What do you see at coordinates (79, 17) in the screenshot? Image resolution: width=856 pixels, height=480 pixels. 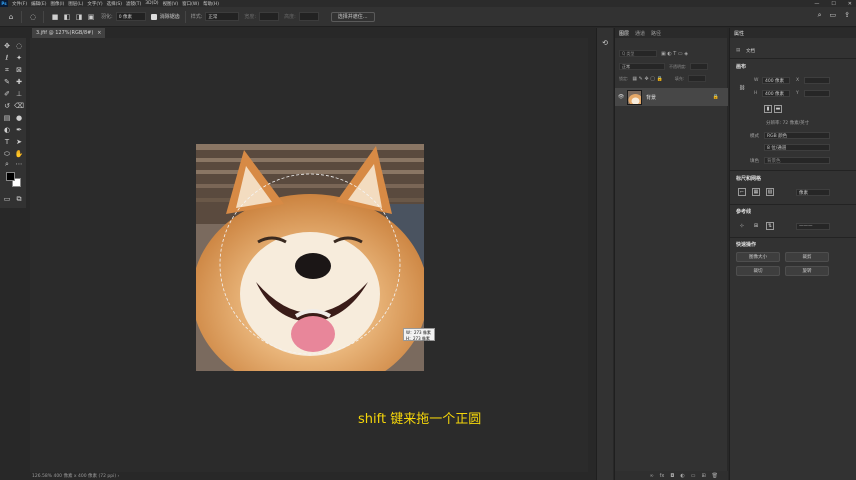 I see `subtract-selection-icon: ◨` at bounding box center [79, 17].